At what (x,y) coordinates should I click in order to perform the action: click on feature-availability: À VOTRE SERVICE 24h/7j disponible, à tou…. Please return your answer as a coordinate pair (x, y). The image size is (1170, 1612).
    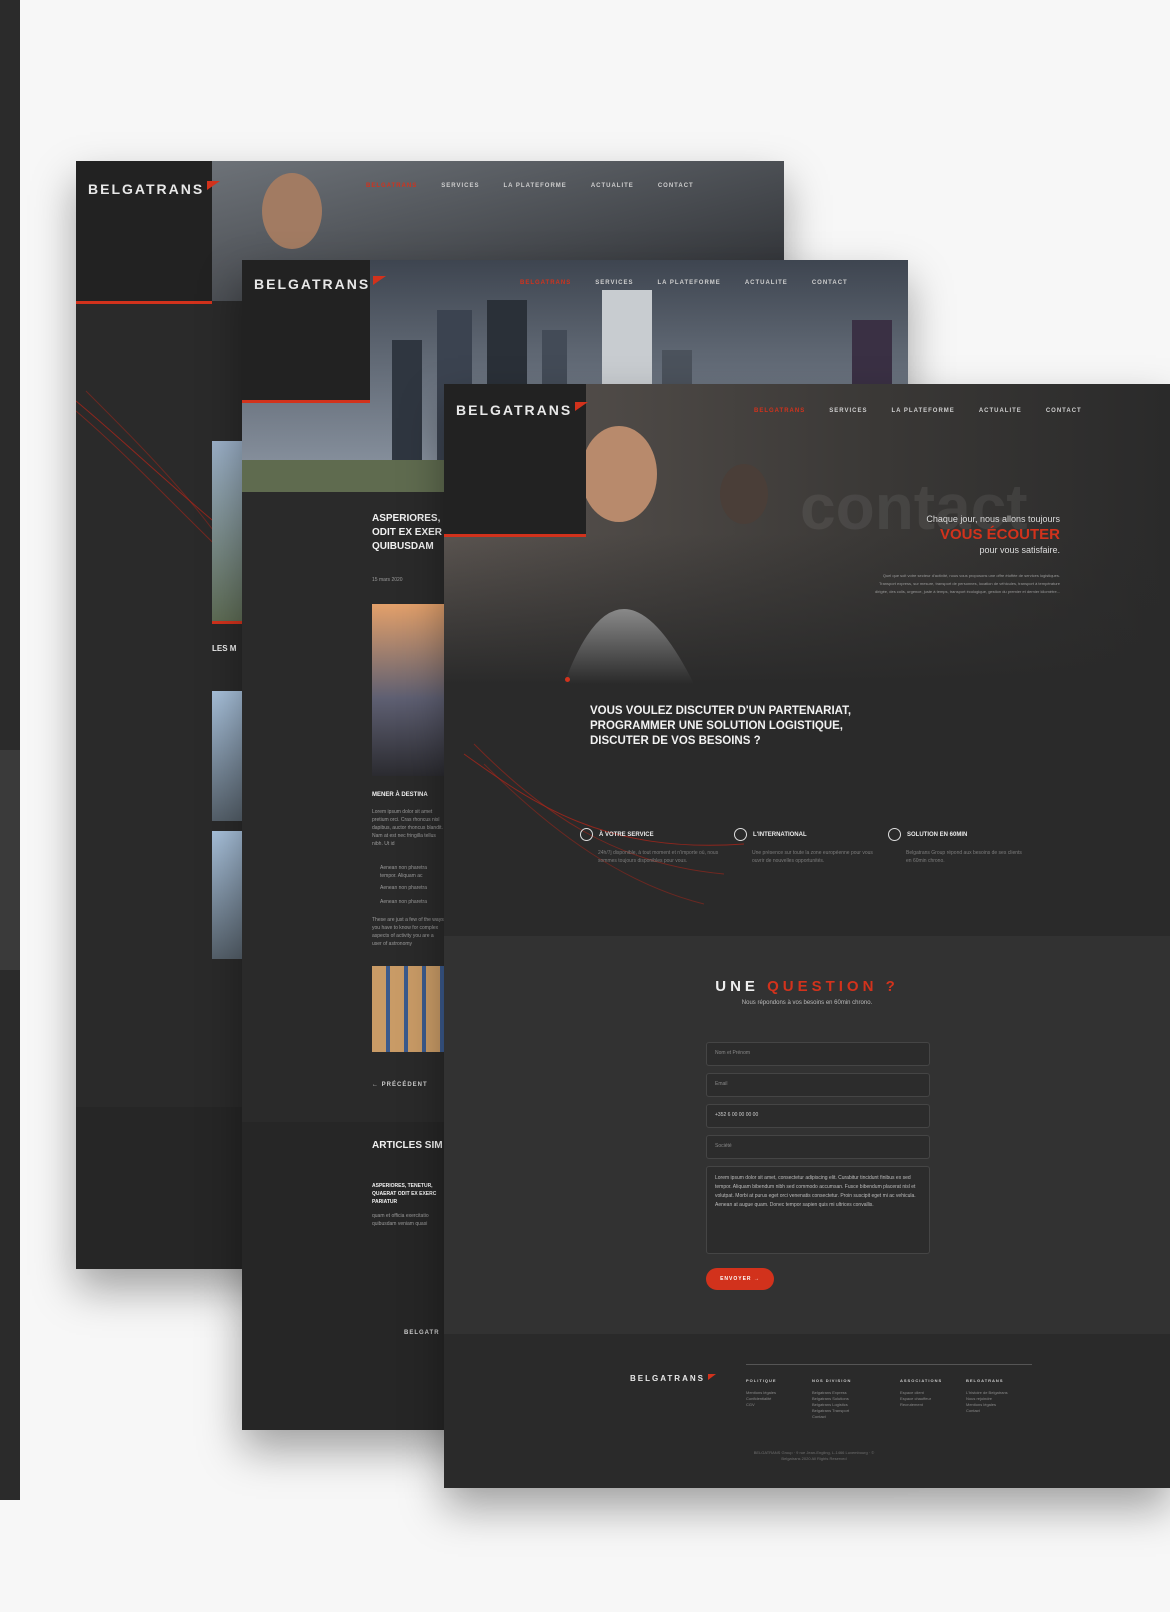
    Looking at the image, I should click on (650, 846).